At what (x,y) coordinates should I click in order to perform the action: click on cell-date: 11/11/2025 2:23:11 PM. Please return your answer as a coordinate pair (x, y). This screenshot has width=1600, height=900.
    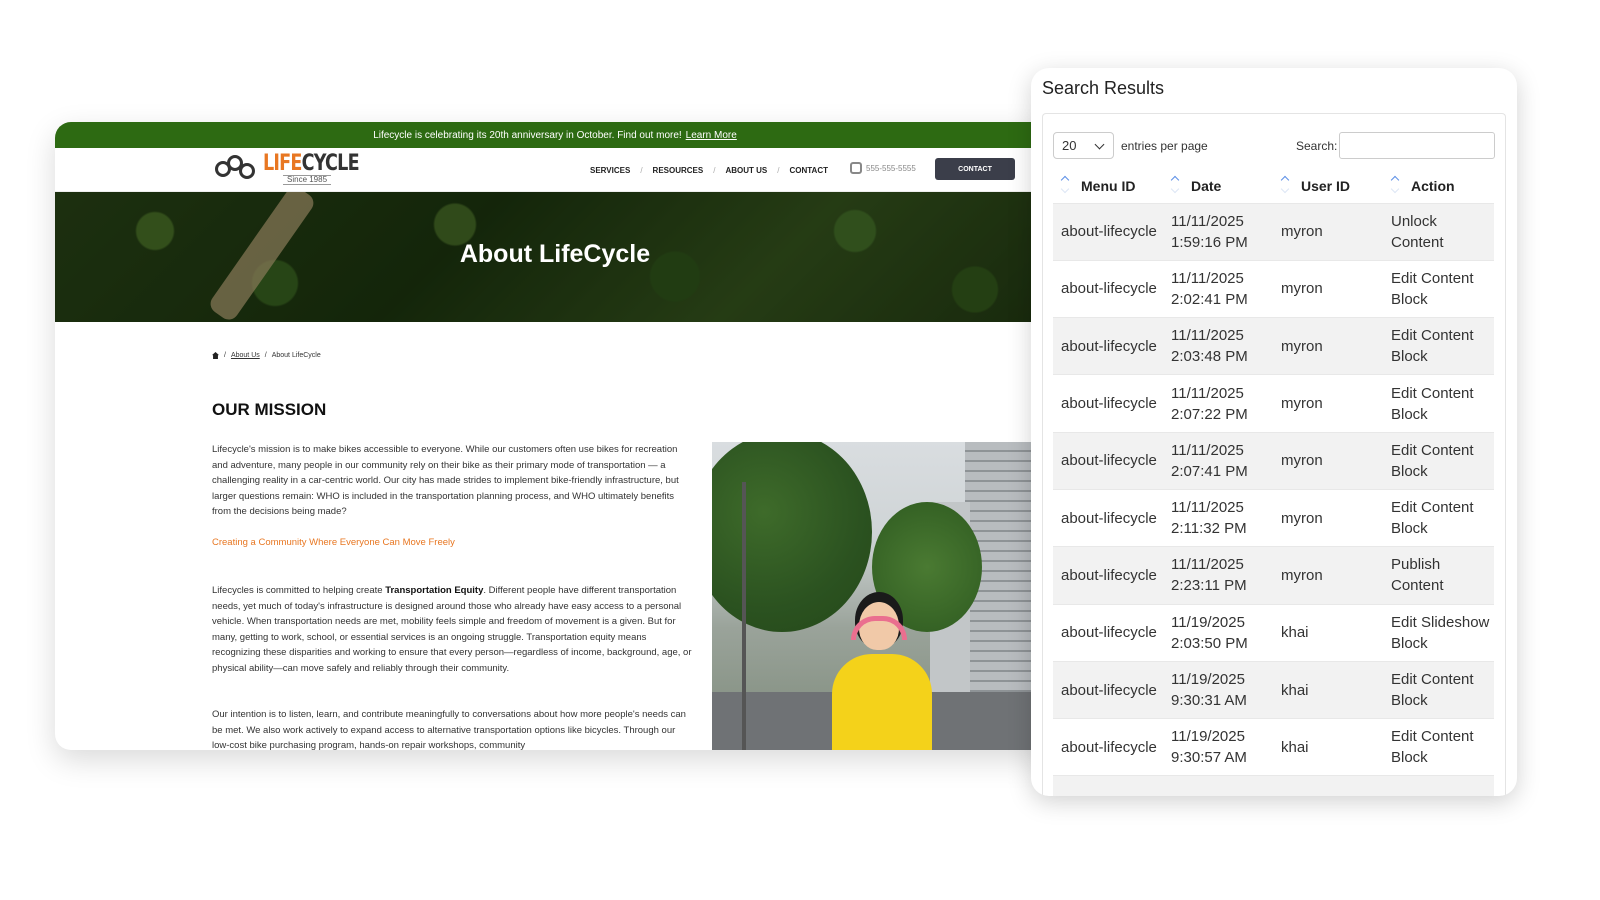
    Looking at the image, I should click on (1209, 575).